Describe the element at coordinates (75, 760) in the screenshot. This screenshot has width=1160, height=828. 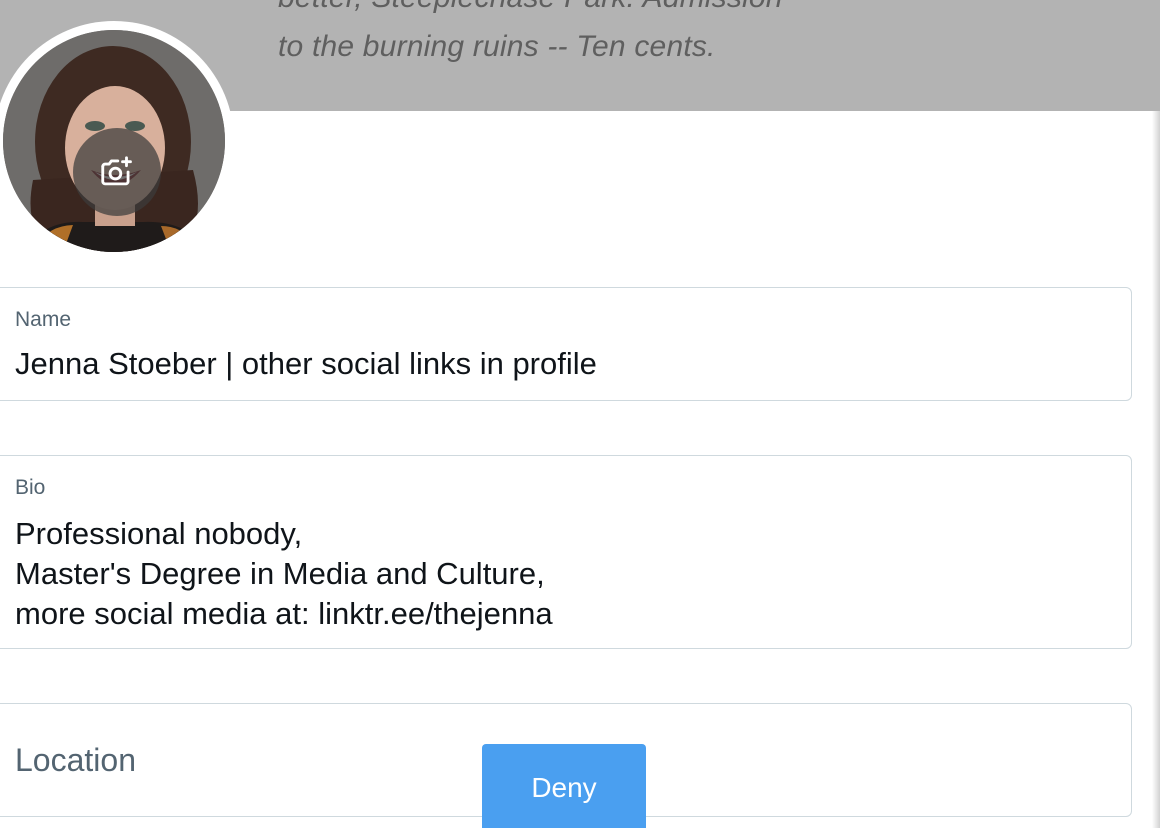
I see `location-input: Location` at that location.